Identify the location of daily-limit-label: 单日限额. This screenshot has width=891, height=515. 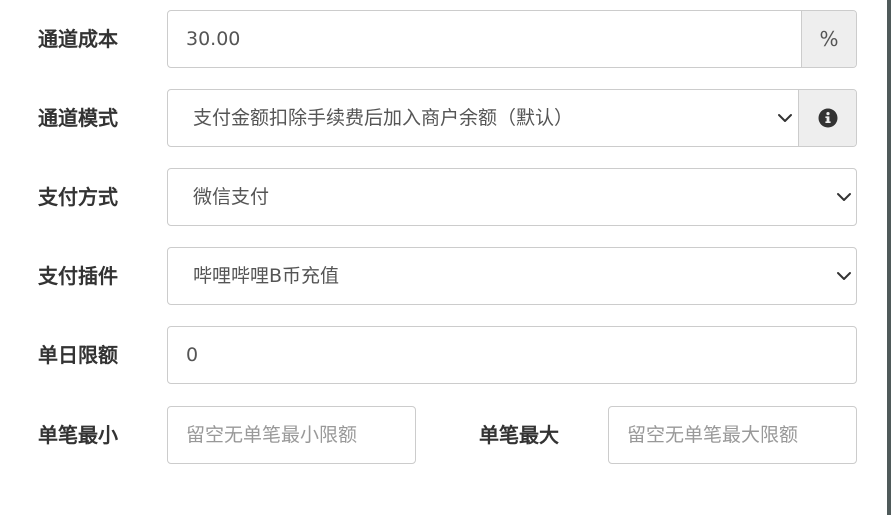
(78, 355).